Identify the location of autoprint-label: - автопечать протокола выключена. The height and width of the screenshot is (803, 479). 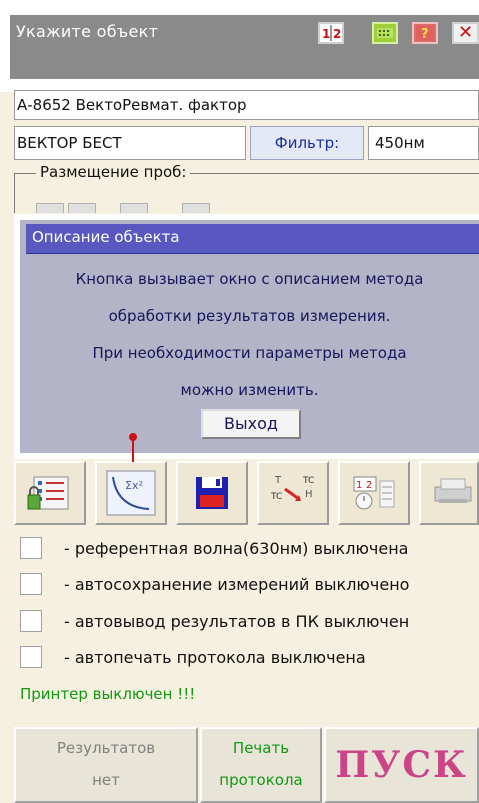
(215, 657).